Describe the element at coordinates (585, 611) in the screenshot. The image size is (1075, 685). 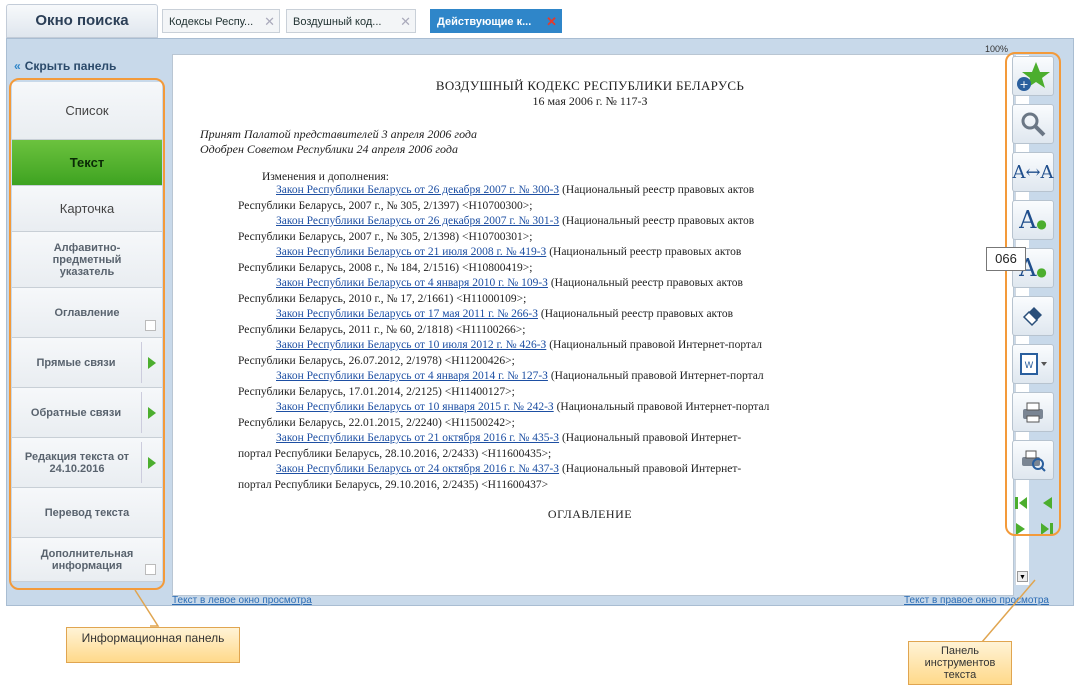
I see `callout-arrows` at that location.